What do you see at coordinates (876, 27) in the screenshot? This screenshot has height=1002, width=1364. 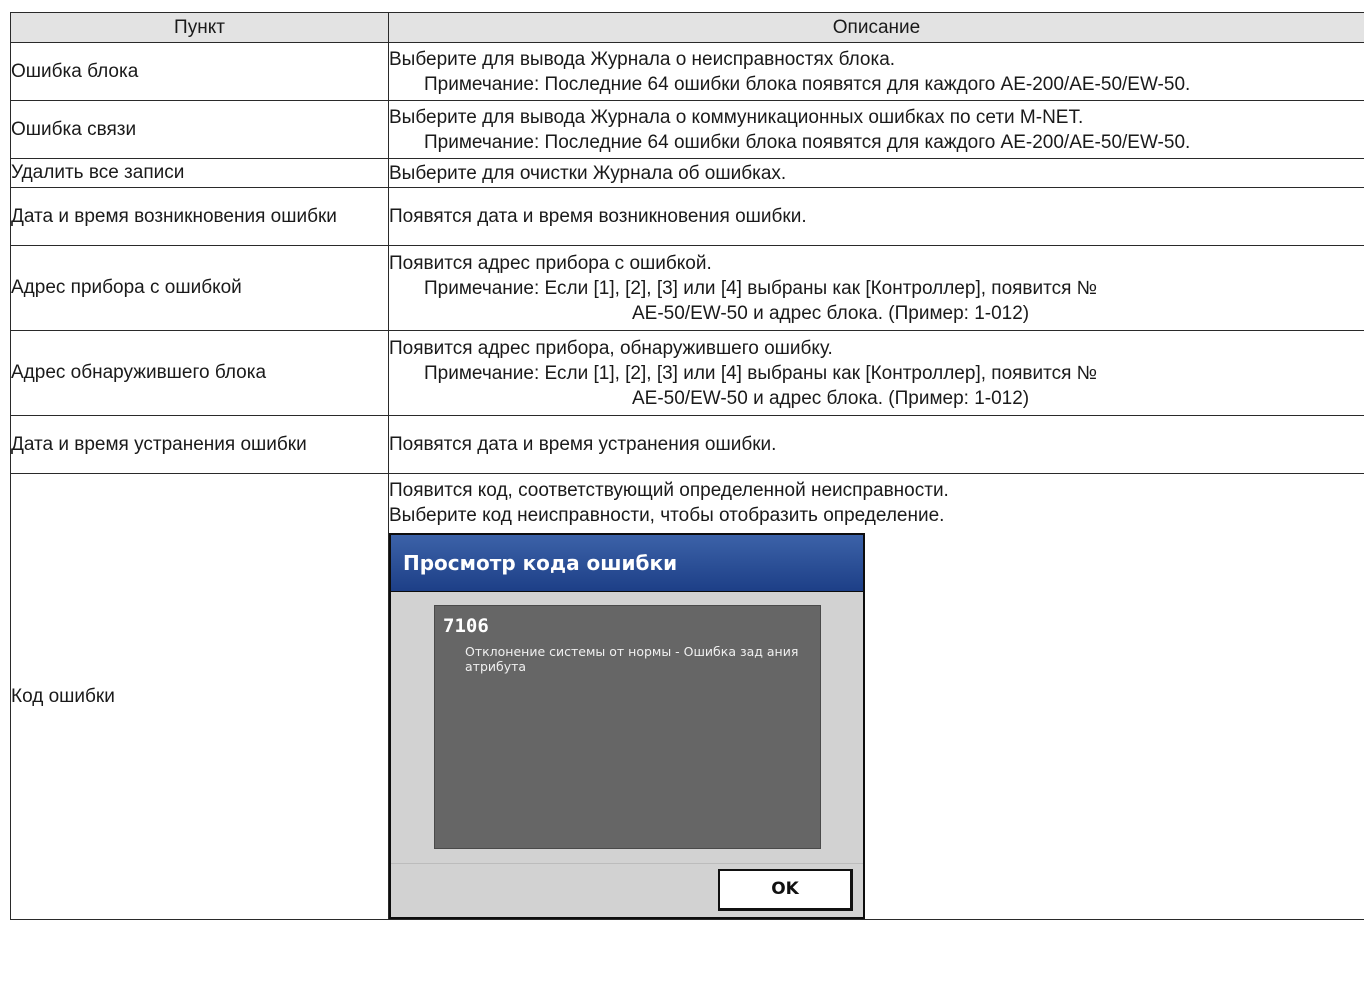 I see `header-description: Описание` at bounding box center [876, 27].